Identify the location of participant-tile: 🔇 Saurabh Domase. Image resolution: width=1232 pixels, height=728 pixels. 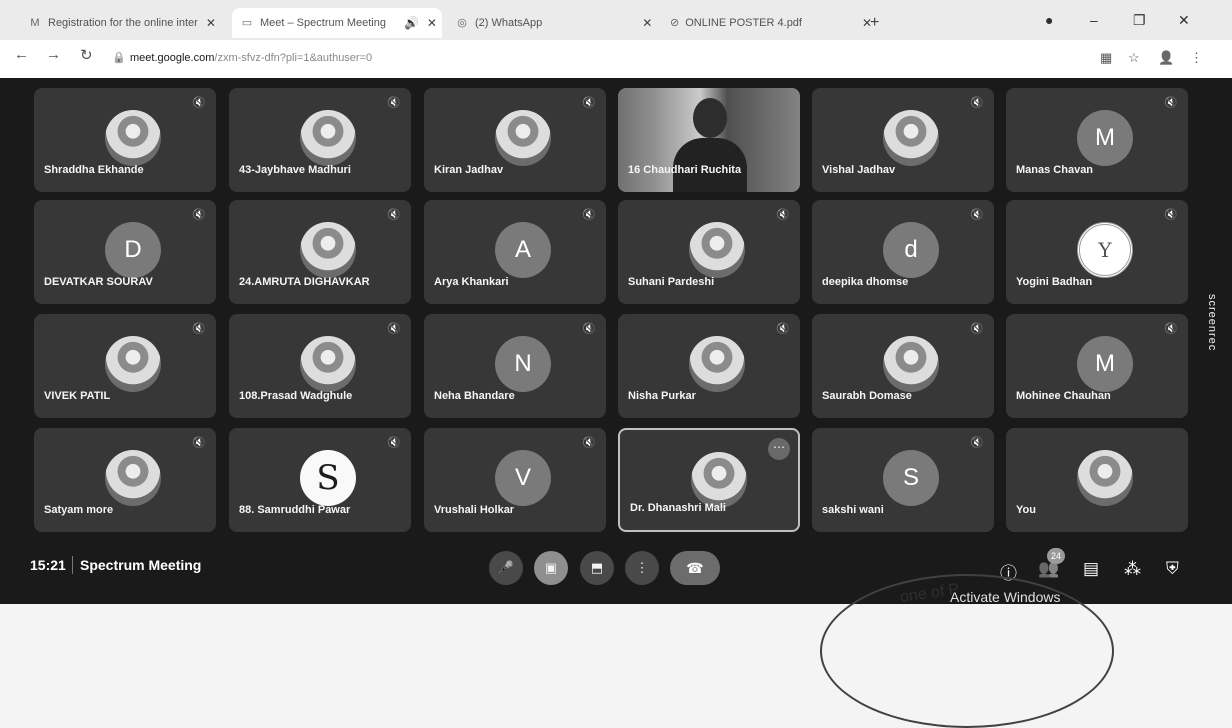
(903, 366).